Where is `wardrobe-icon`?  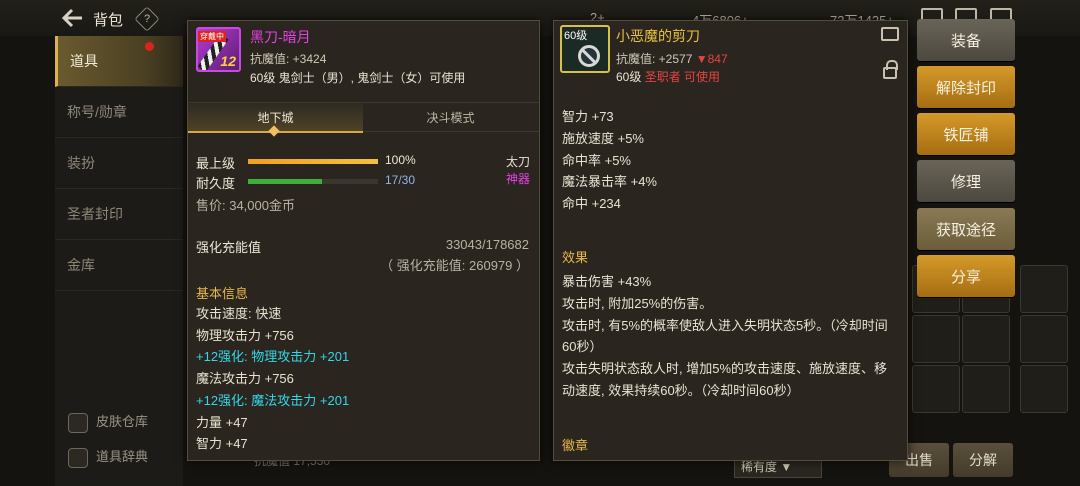
wardrobe-icon is located at coordinates (78, 422).